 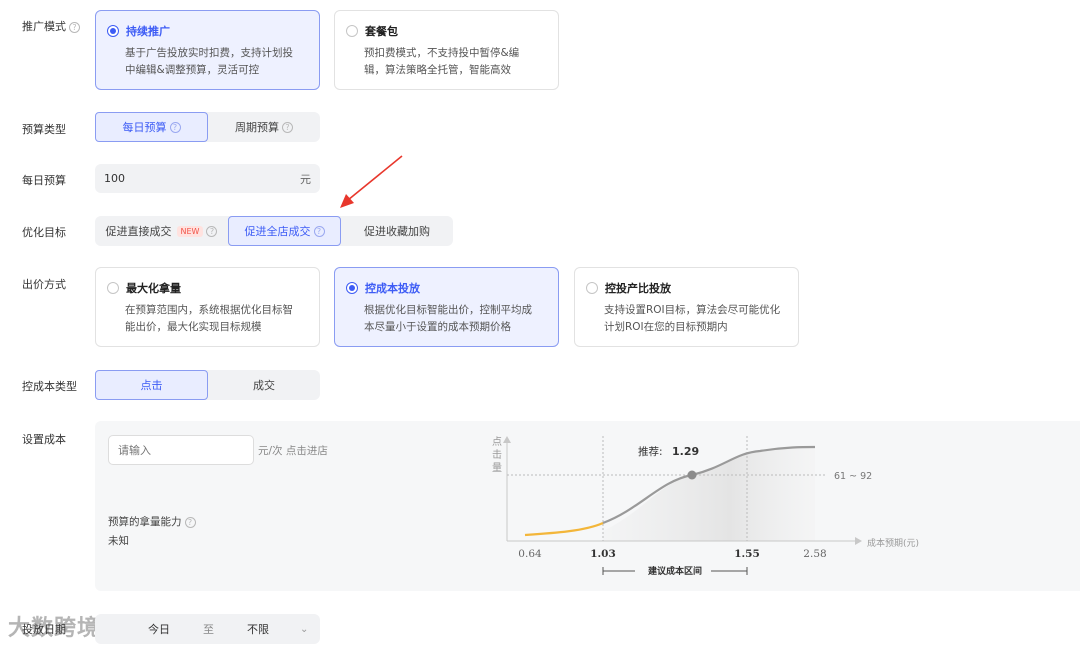 I want to click on optimize-goal-segment: 促进直接成交 NEW? 促进全店成交? 促进收藏加购, so click(x=274, y=231).